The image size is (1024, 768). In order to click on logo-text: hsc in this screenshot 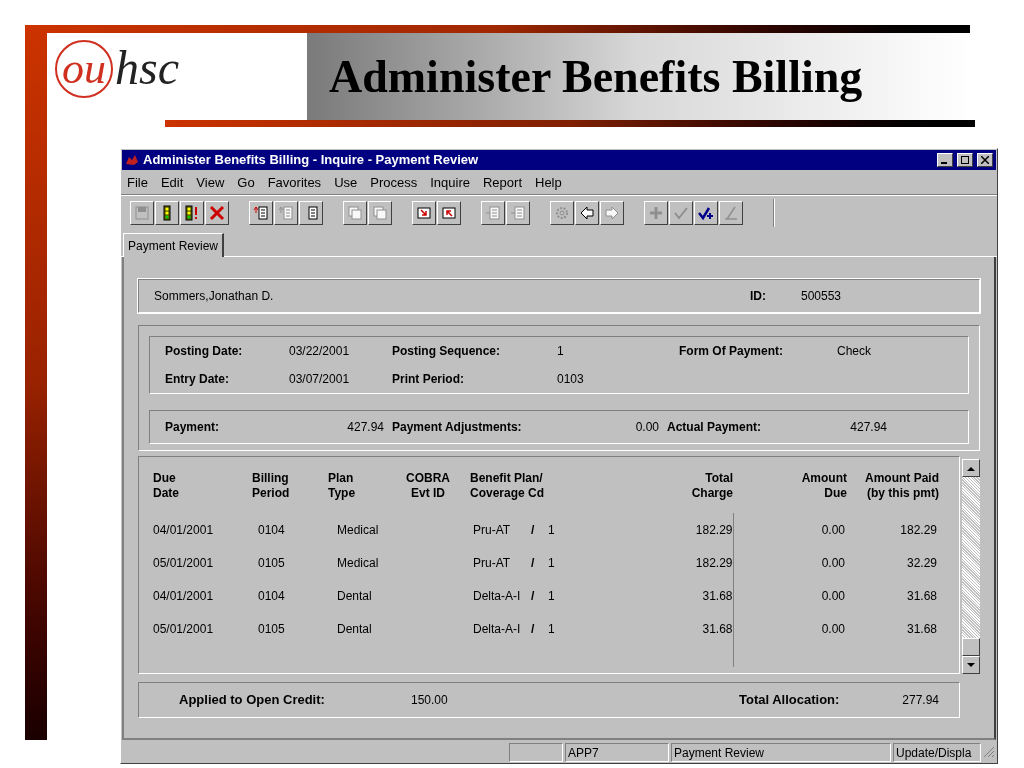, I will do `click(147, 68)`.